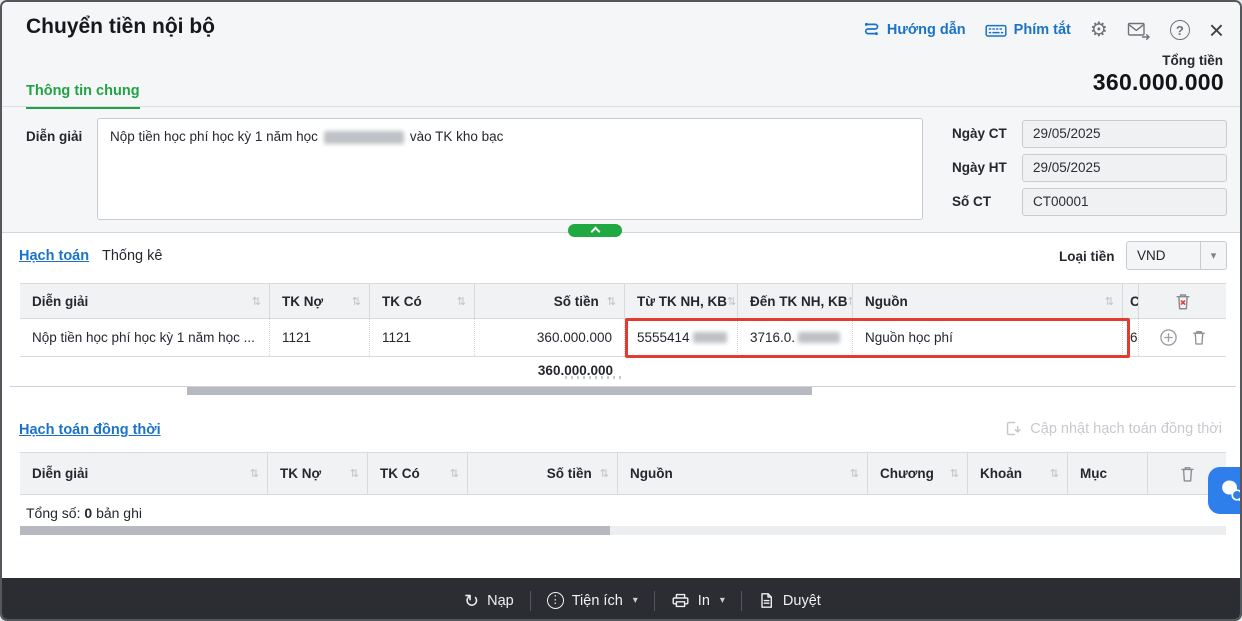 The height and width of the screenshot is (621, 1242). Describe the element at coordinates (575, 370) in the screenshot. I see `table-total-amount: 360.000.000` at that location.